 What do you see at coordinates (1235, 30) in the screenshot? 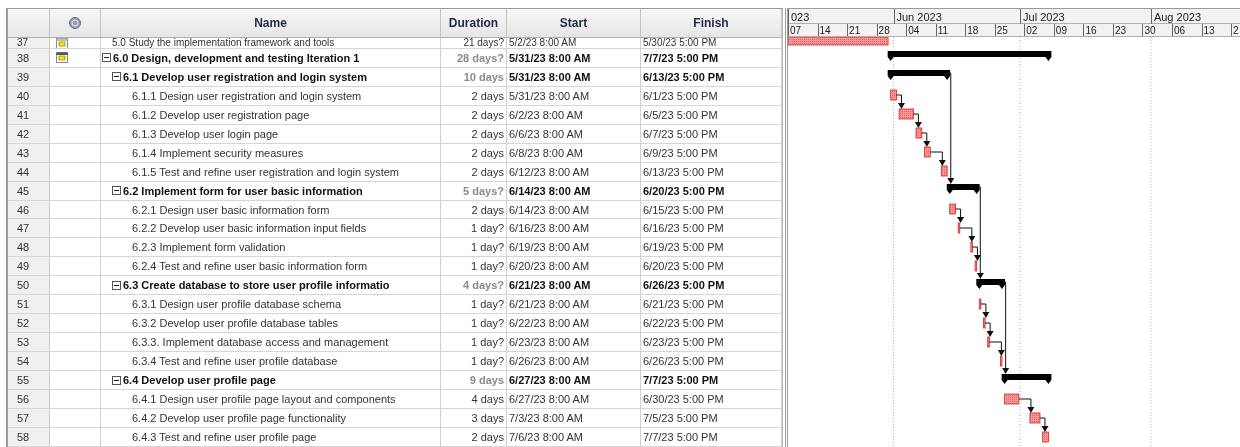
I see `week-label: 2` at bounding box center [1235, 30].